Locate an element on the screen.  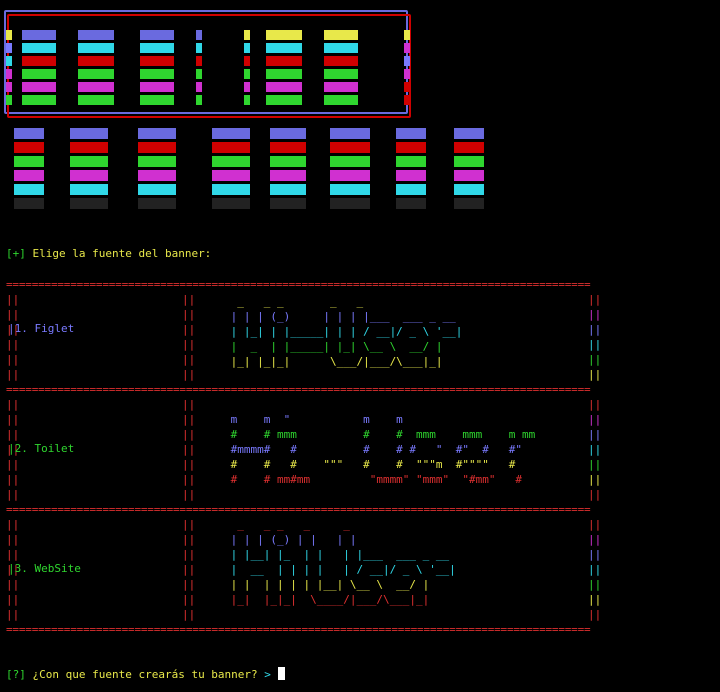
art-line: | | | (_) | | | | is located at coordinates (290, 539).